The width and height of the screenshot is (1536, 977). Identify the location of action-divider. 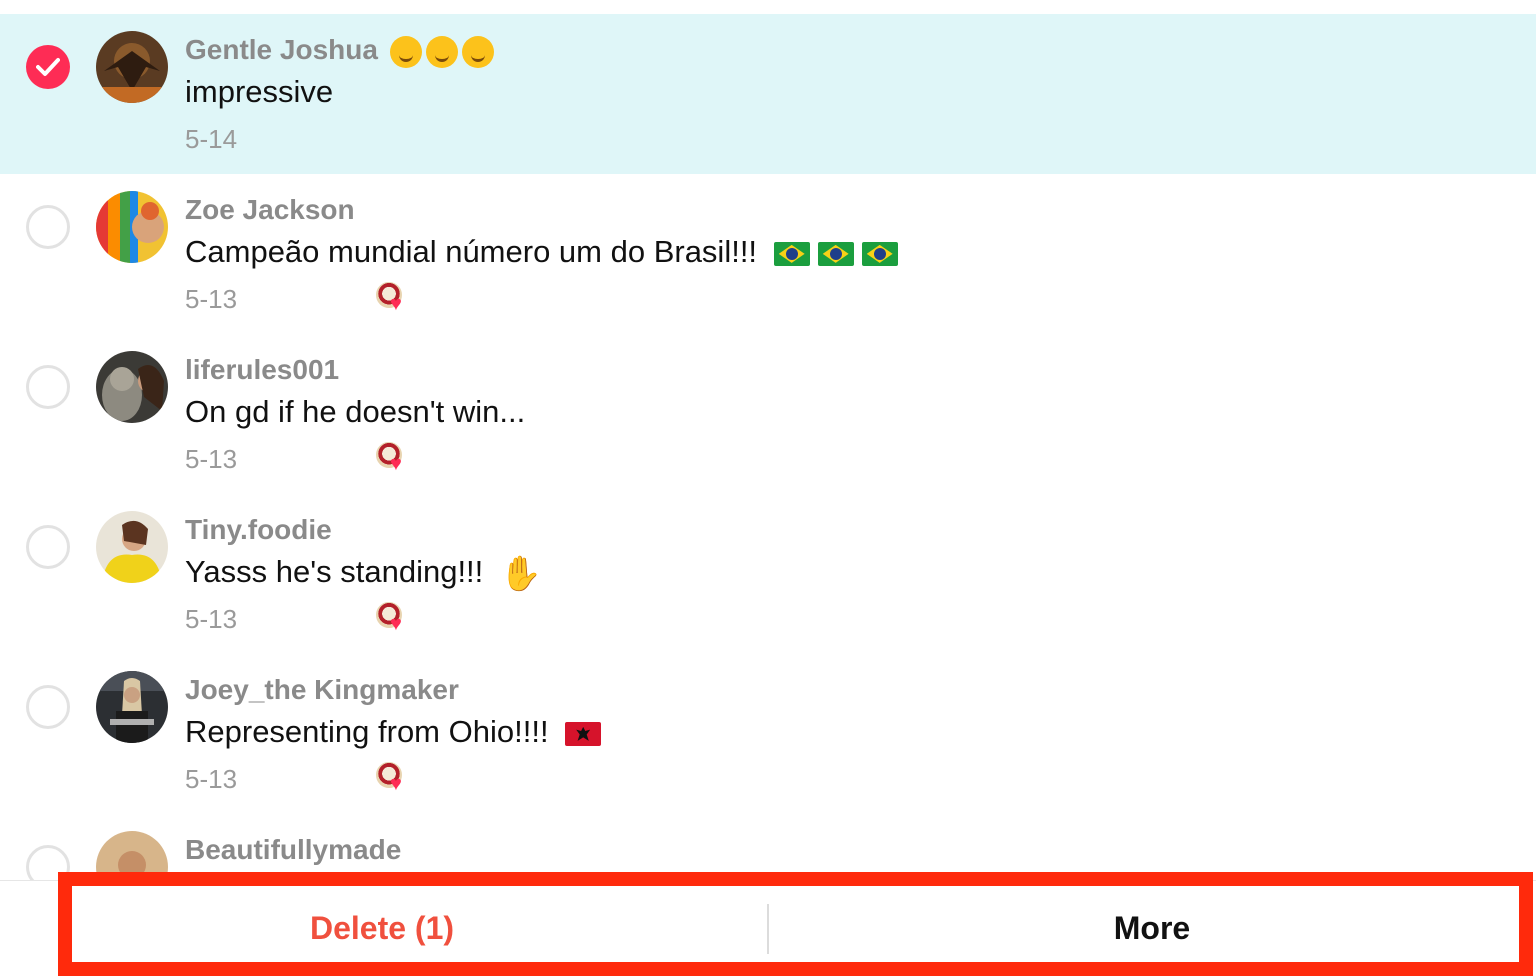
(768, 929).